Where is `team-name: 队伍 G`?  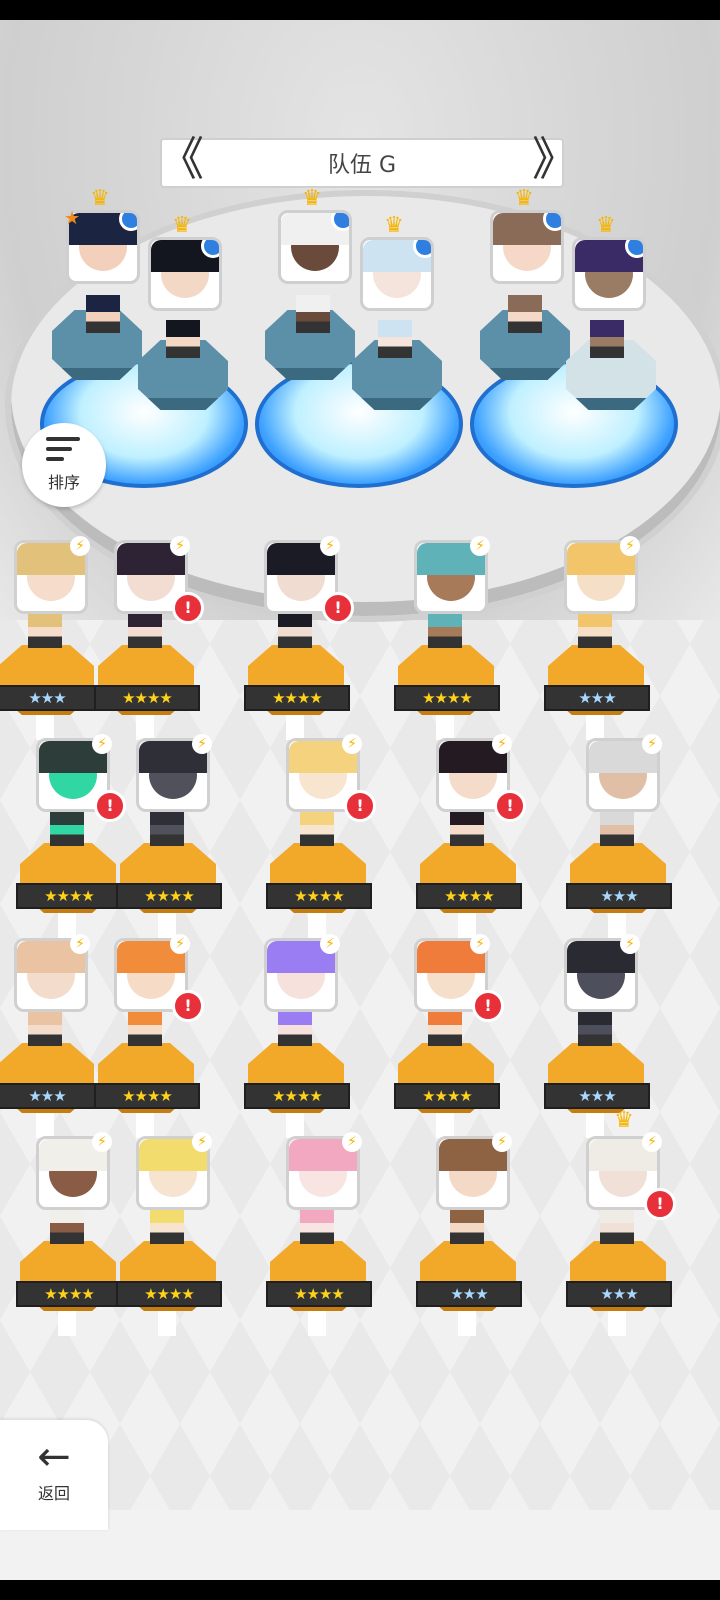 team-name: 队伍 G is located at coordinates (362, 165).